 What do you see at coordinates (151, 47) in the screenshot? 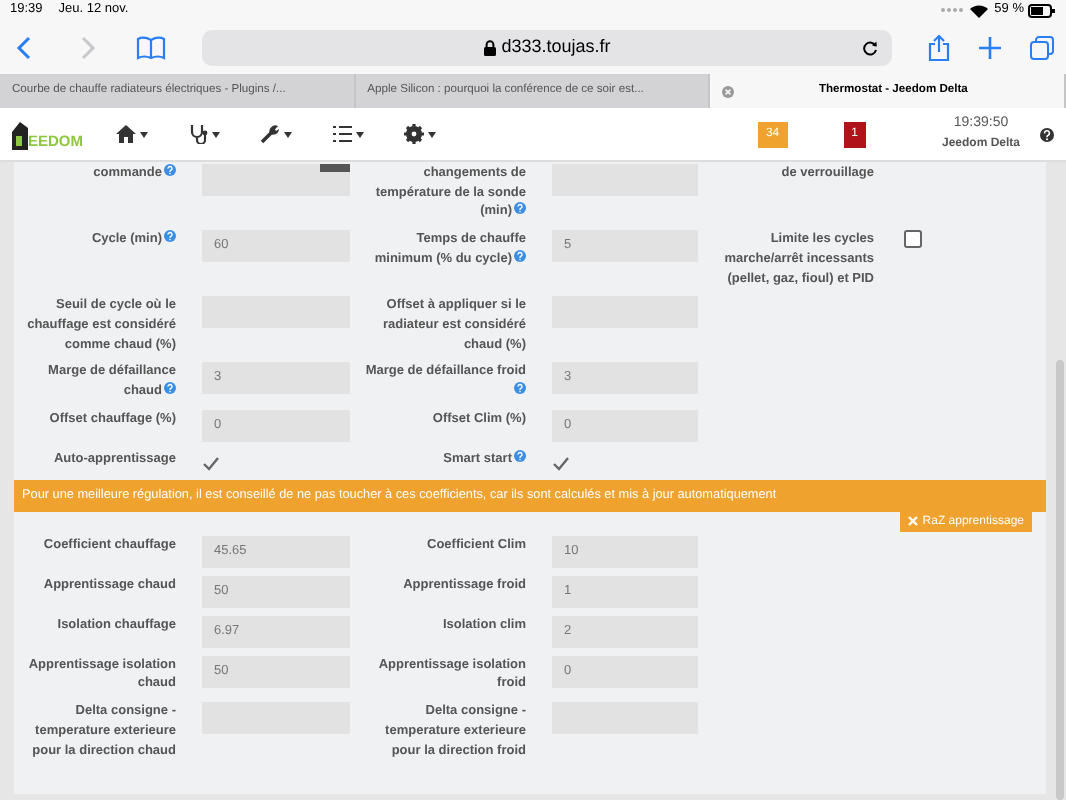
I see `book-icon` at bounding box center [151, 47].